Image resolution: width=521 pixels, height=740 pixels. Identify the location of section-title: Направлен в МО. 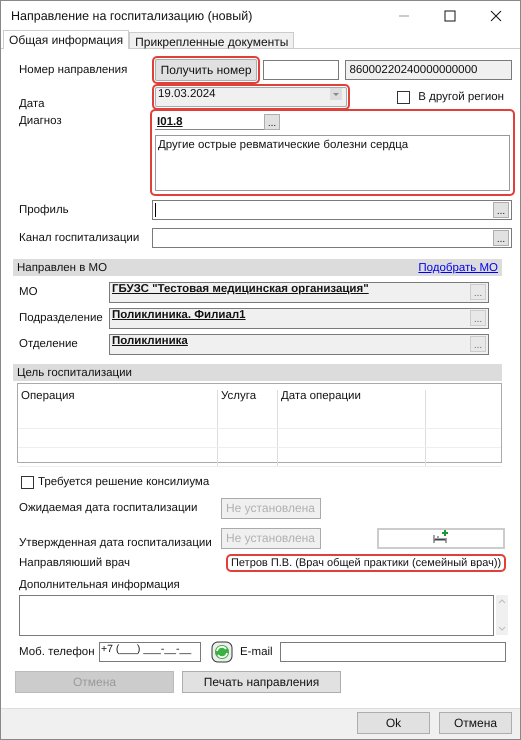
(62, 268).